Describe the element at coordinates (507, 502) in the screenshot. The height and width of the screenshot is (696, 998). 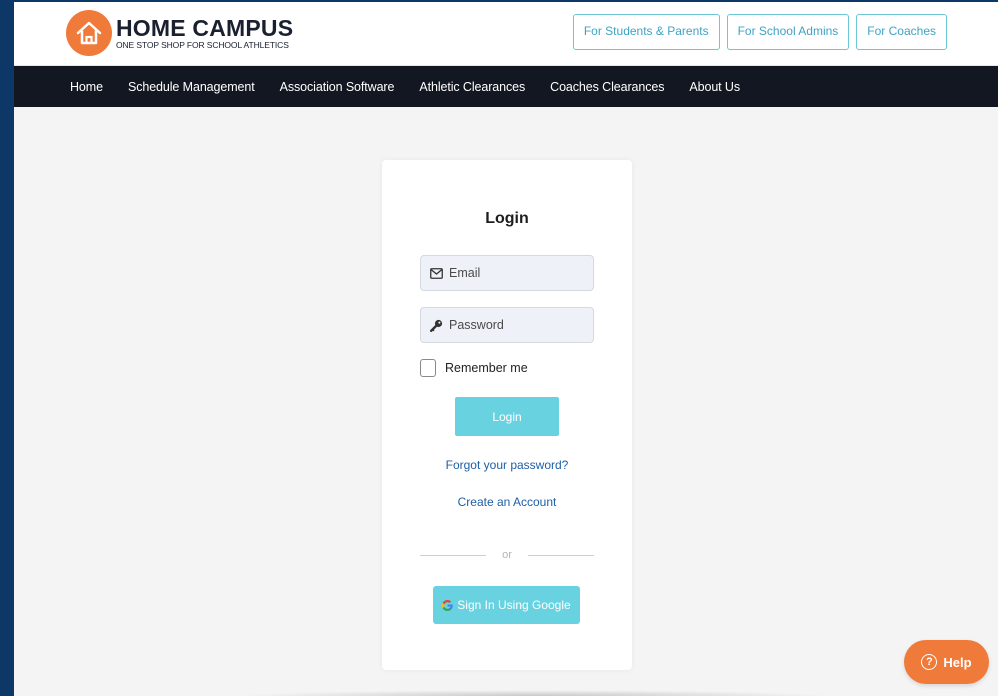
I see `create-account-link: Create an Account` at that location.